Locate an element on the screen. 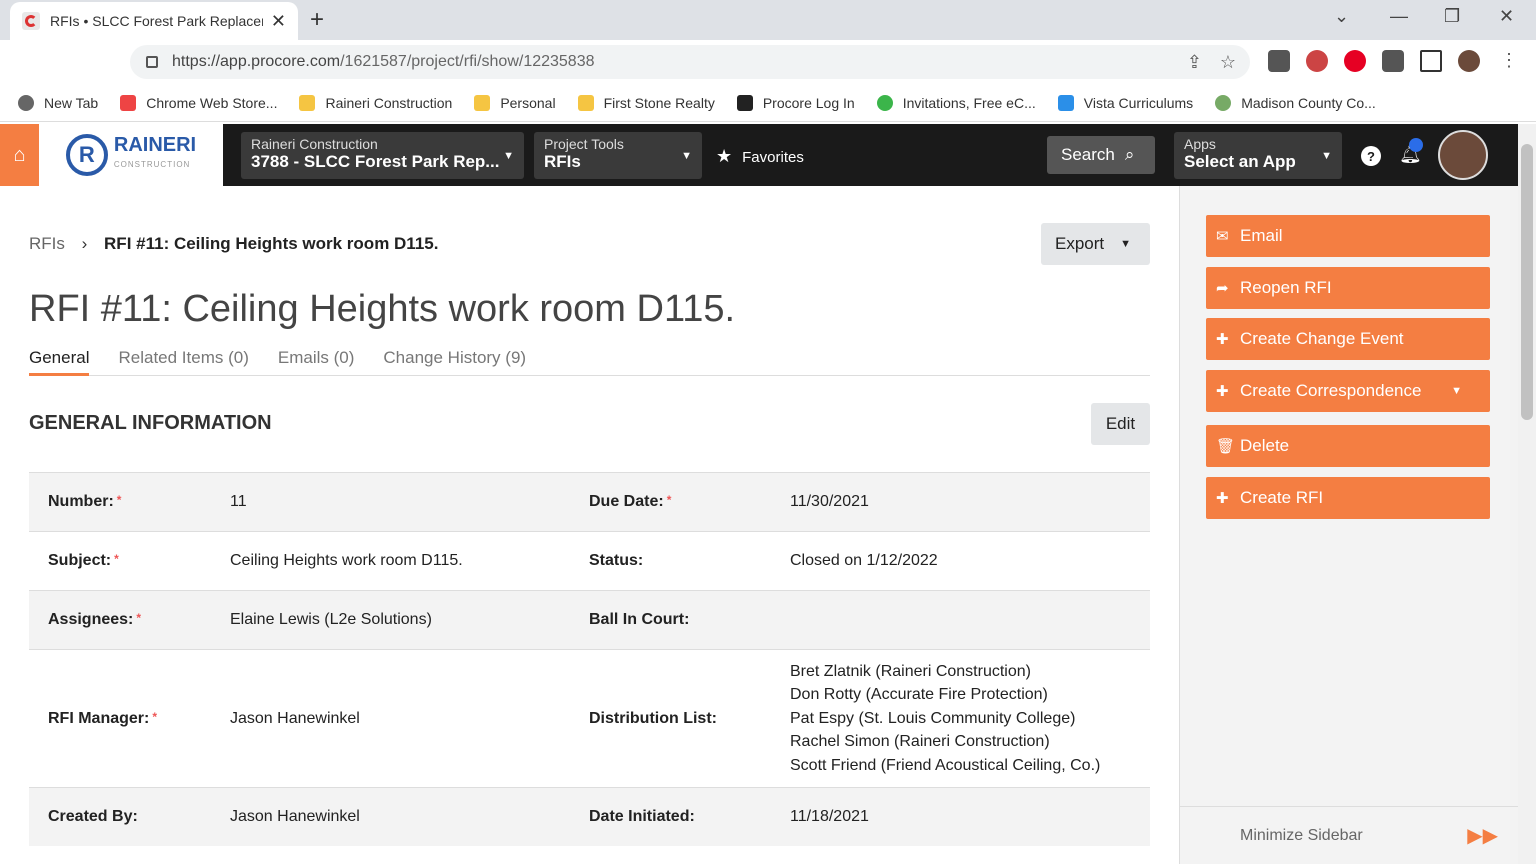  bookmark-item: Personal is located at coordinates (515, 102).